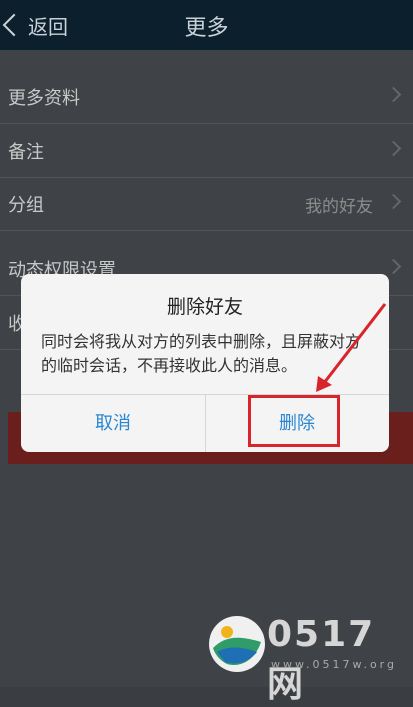 This screenshot has height=707, width=413. I want to click on highlight-box, so click(294, 421).